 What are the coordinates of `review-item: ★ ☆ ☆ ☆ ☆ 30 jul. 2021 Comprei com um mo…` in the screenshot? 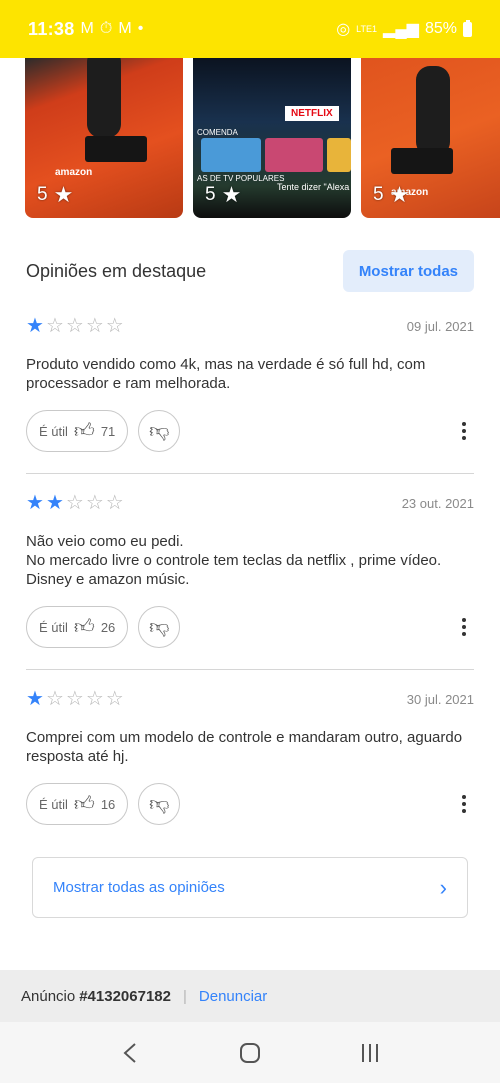 It's located at (250, 756).